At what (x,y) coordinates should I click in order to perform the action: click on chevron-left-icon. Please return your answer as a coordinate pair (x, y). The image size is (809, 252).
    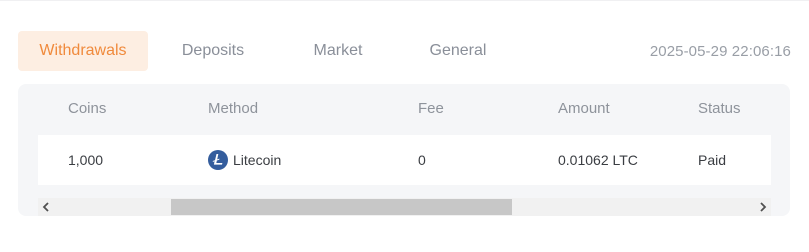
    Looking at the image, I should click on (46, 207).